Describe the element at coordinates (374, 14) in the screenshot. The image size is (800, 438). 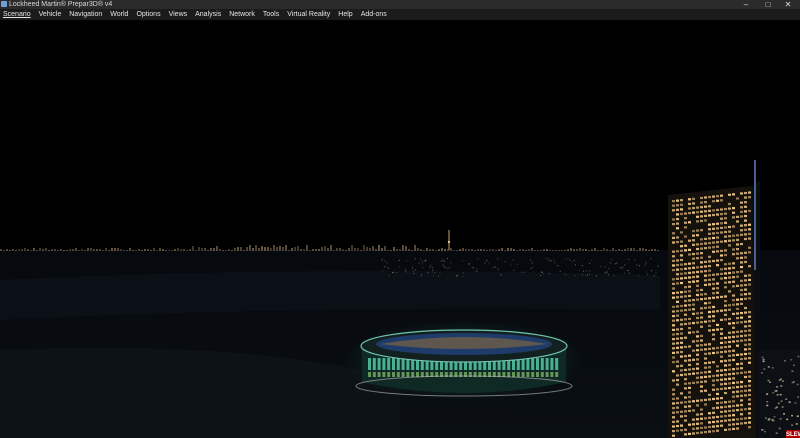
I see `menu-add-ons: Add-ons` at that location.